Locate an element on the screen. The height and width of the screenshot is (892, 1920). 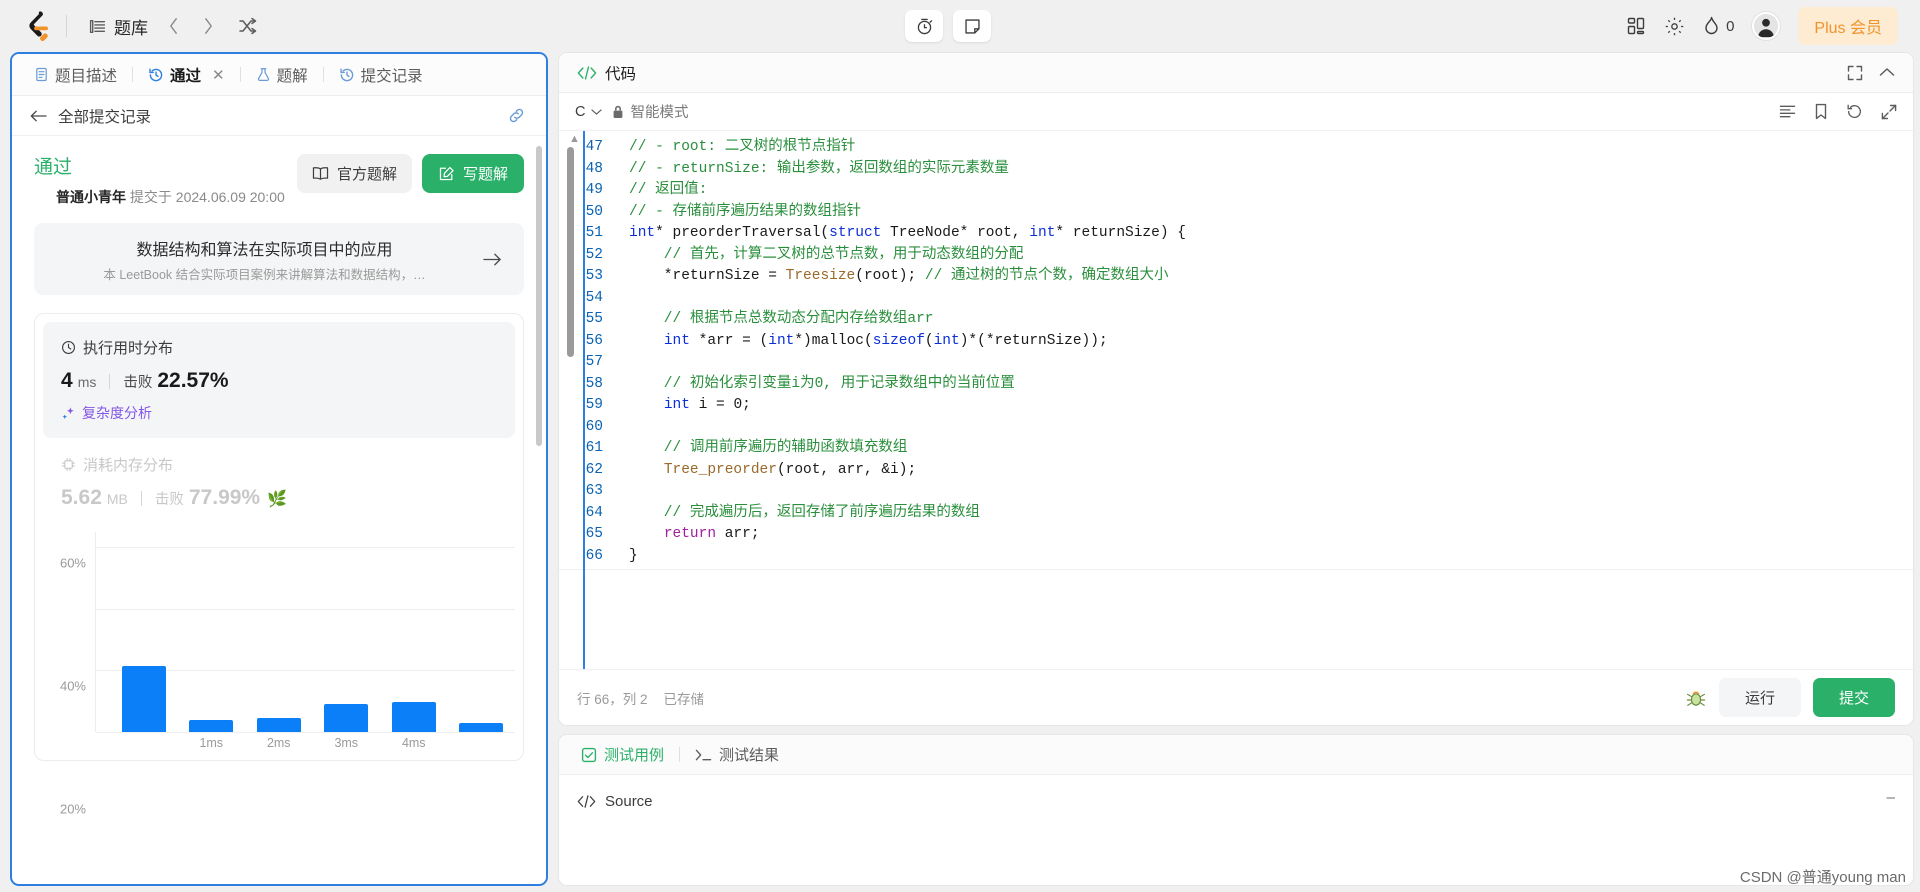
write-solution-button: 写题解 is located at coordinates (472, 173).